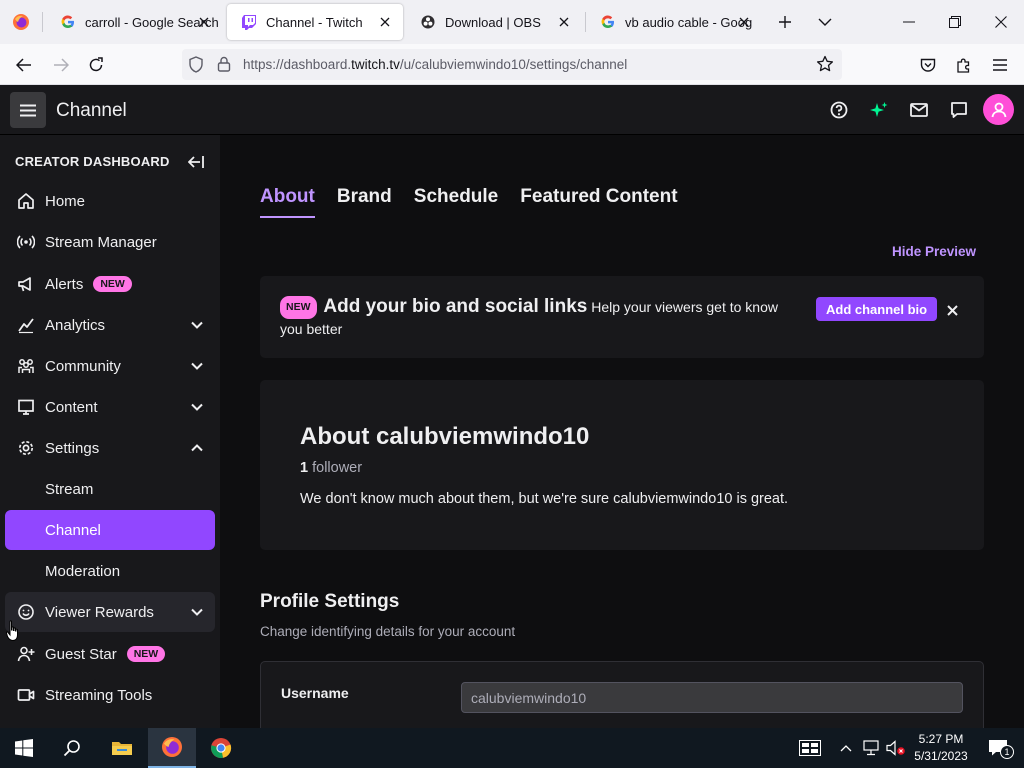 This screenshot has width=1024, height=768. Describe the element at coordinates (110, 530) in the screenshot. I see `sidebar-item-channel: Channel` at that location.